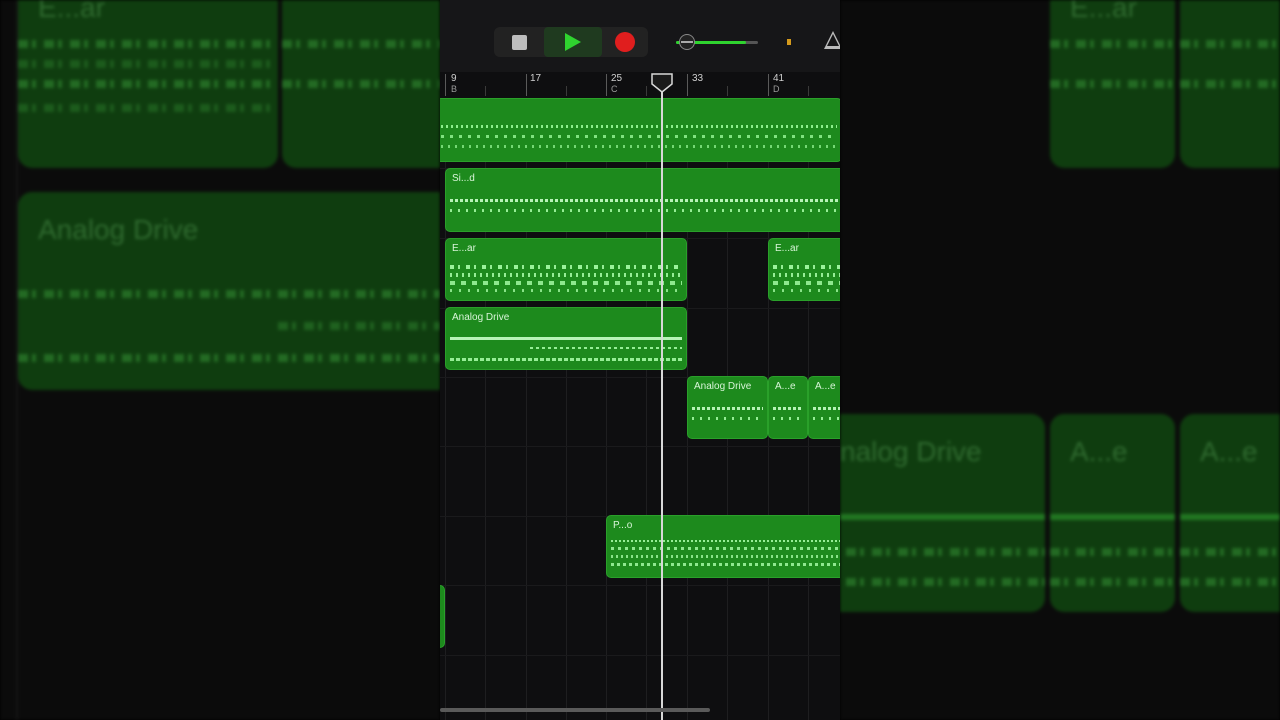 The width and height of the screenshot is (1280, 720). Describe the element at coordinates (662, 403) in the screenshot. I see `playhead-line` at that location.